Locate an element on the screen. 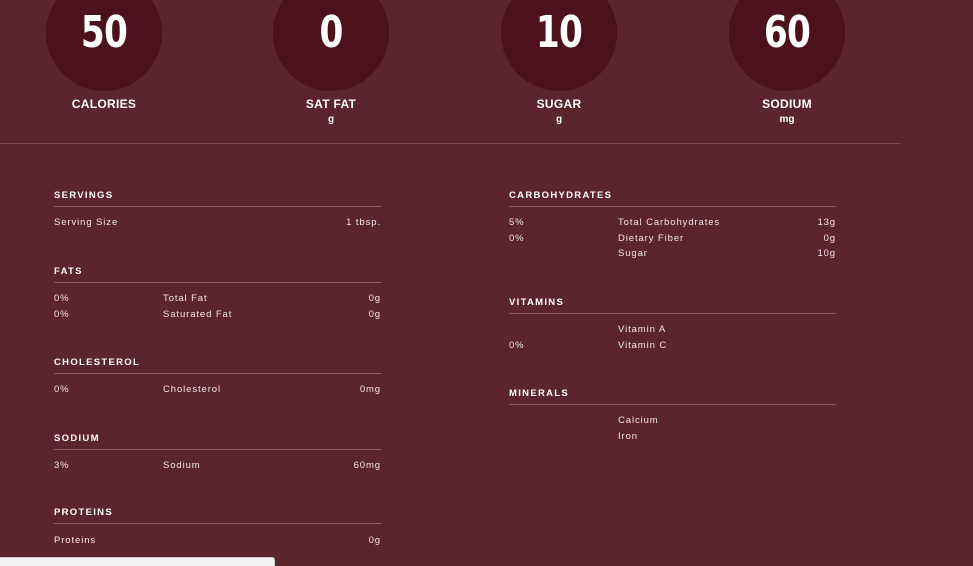 Image resolution: width=973 pixels, height=566 pixels. nutrient-name: Saturated Fat is located at coordinates (198, 314).